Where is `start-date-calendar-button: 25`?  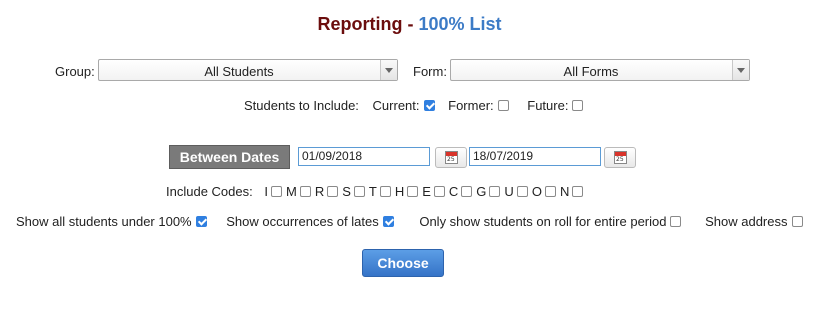 start-date-calendar-button: 25 is located at coordinates (451, 157).